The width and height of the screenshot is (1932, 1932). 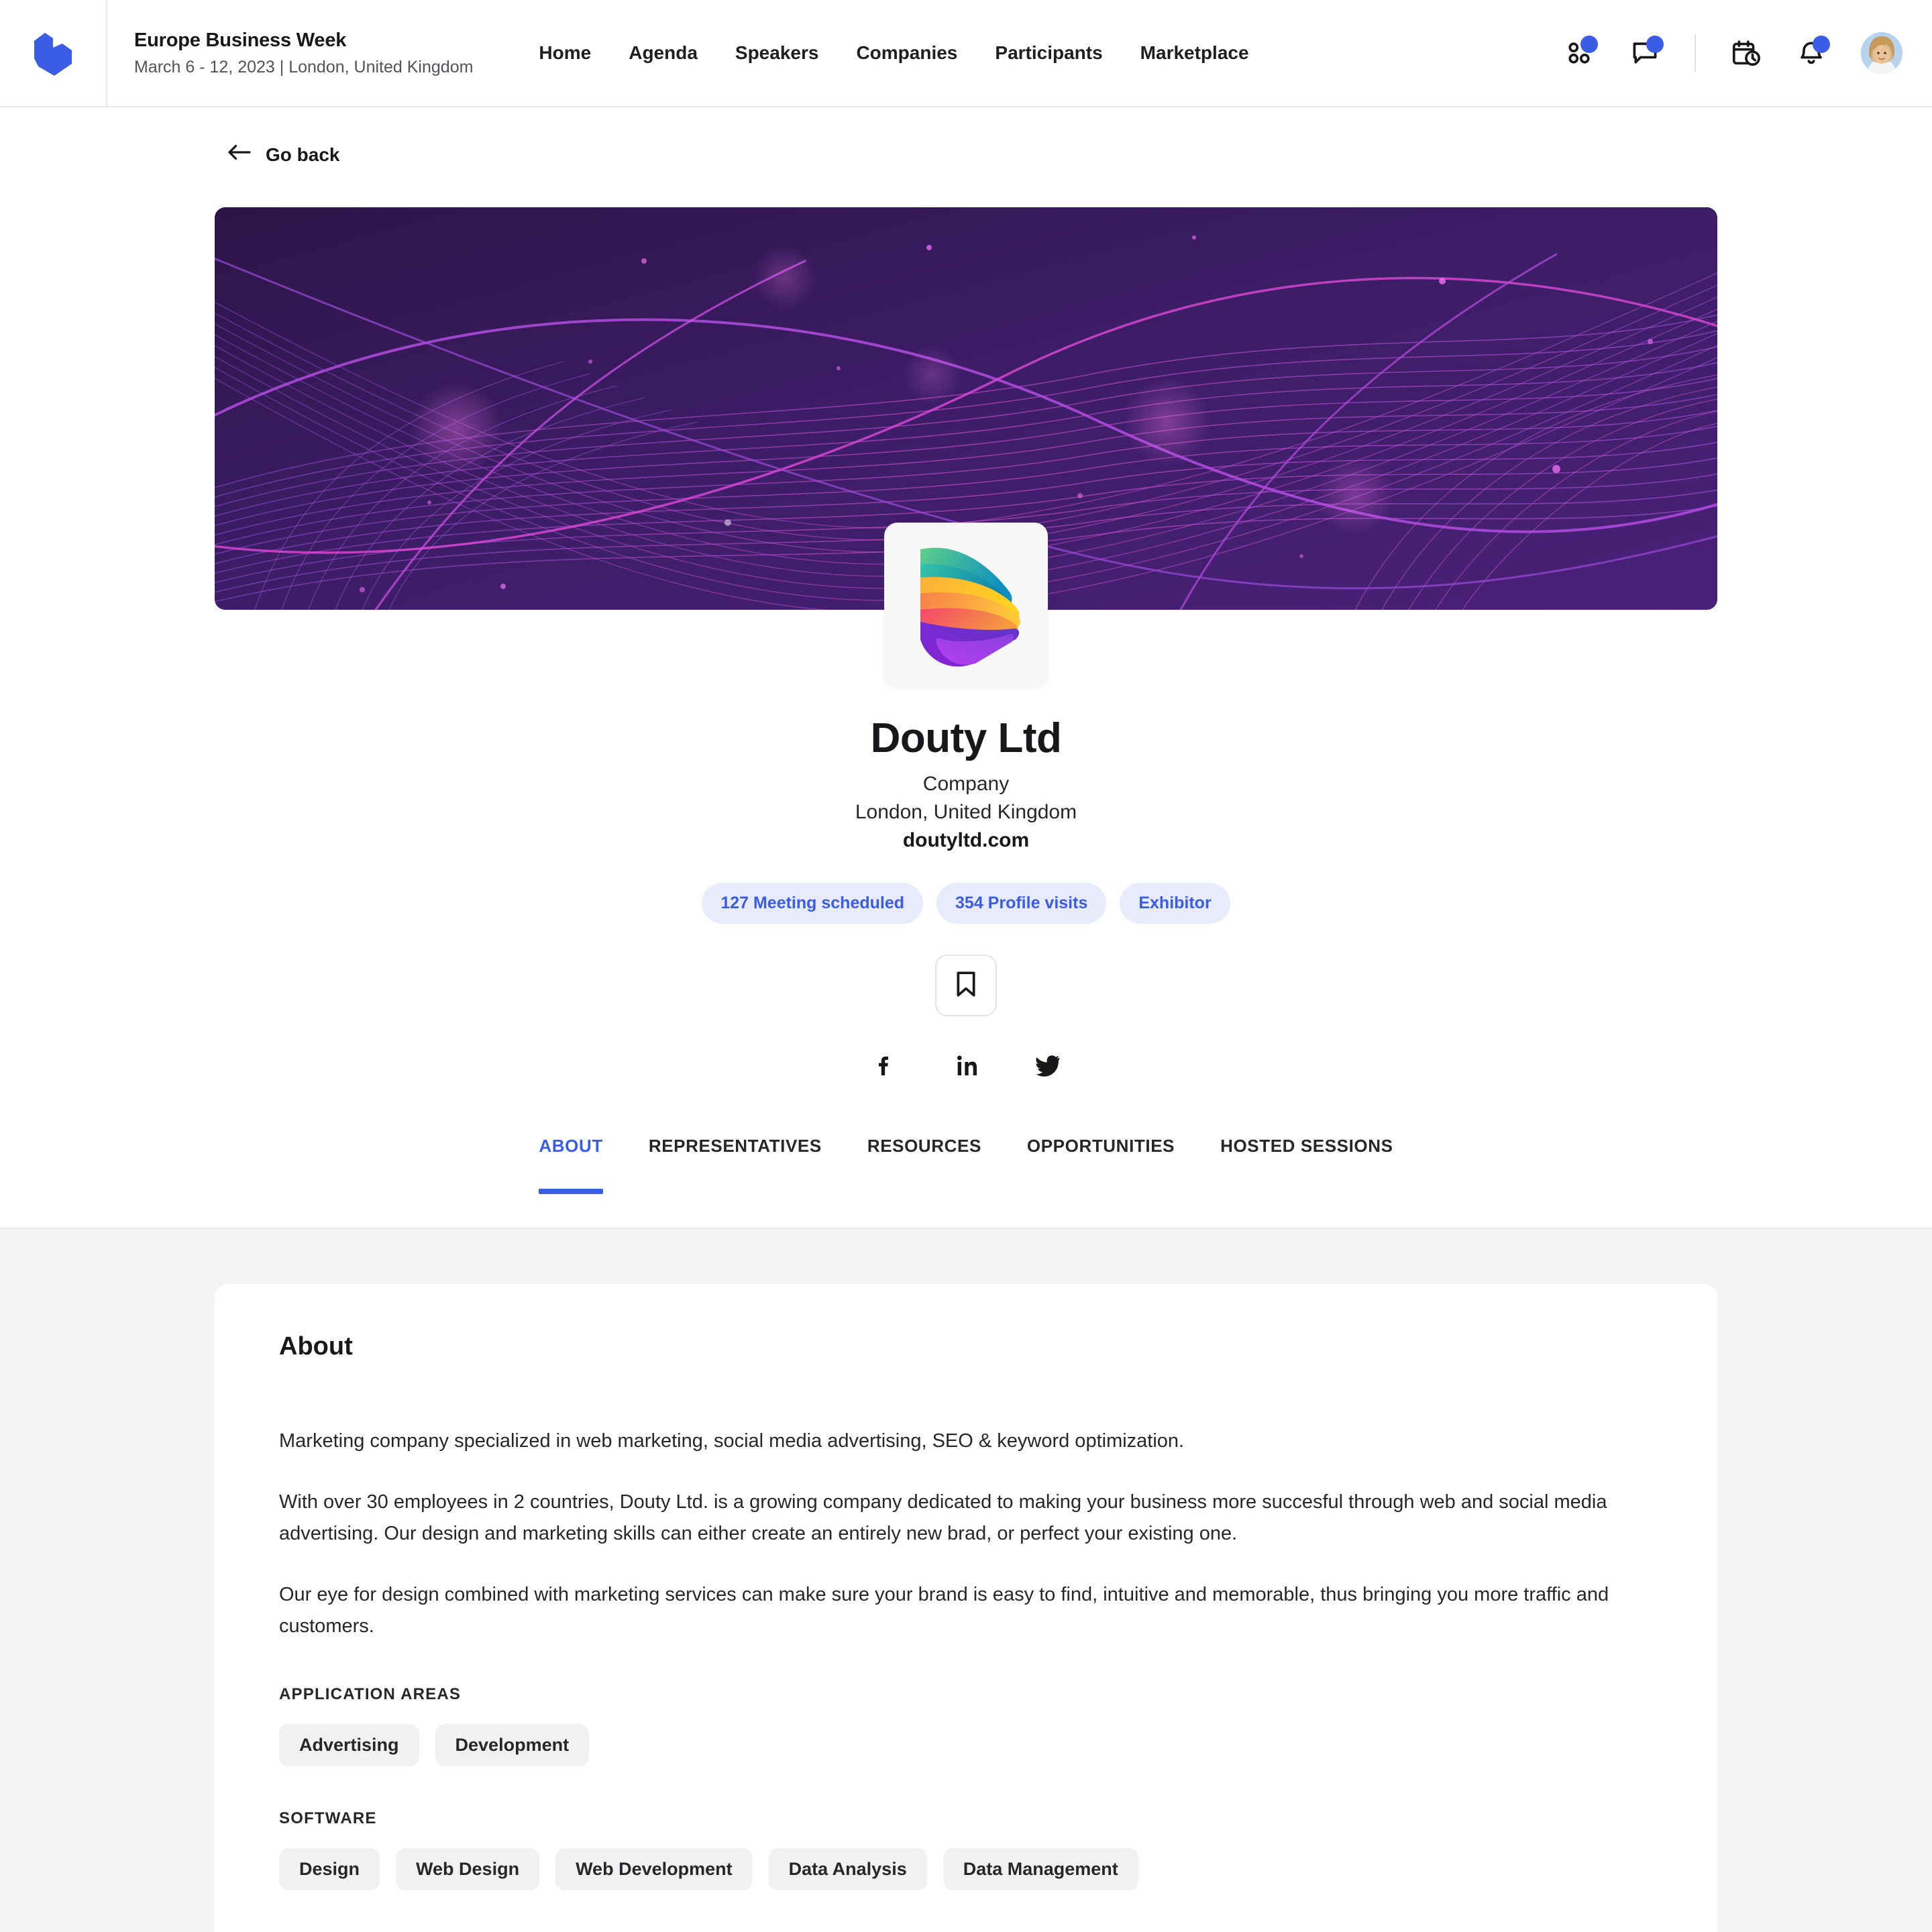 What do you see at coordinates (847, 1868) in the screenshot?
I see `tag-data-analysis: Data Analysis` at bounding box center [847, 1868].